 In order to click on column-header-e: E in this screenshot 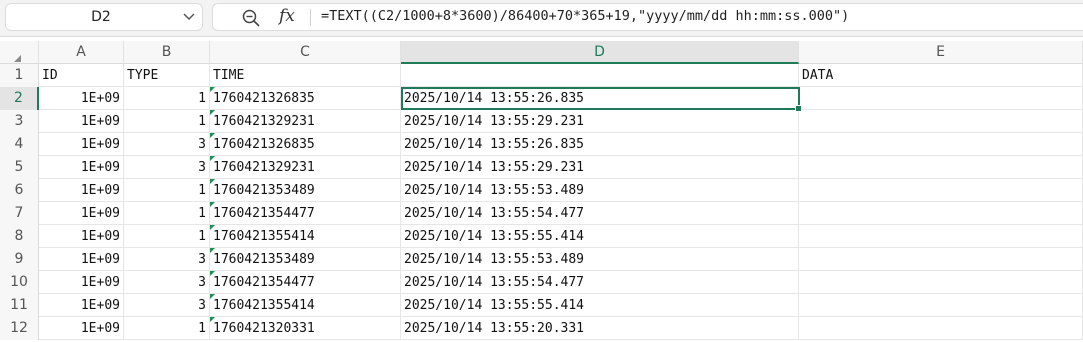, I will do `click(941, 52)`.